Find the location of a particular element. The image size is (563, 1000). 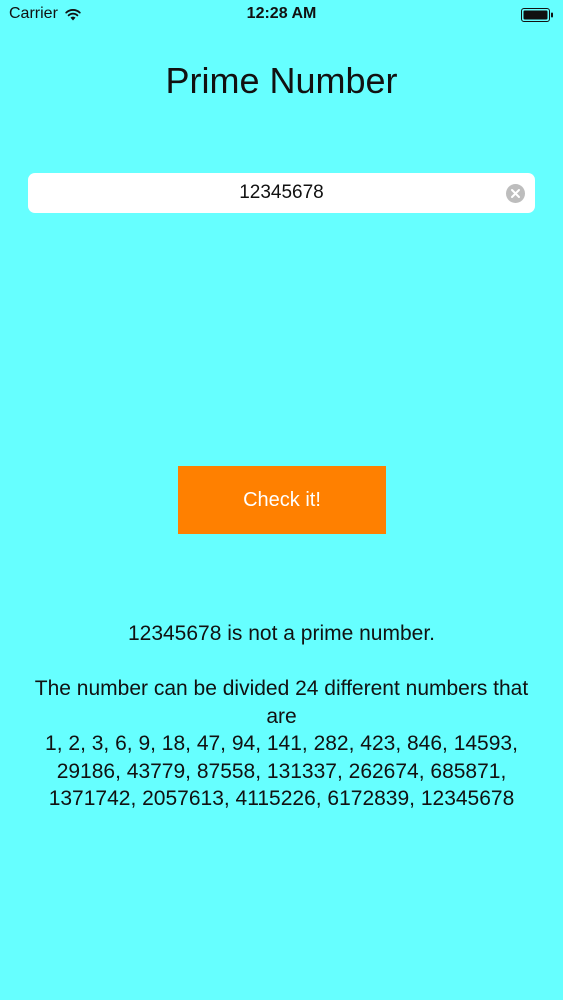

page-title: Prime Number is located at coordinates (281, 80).